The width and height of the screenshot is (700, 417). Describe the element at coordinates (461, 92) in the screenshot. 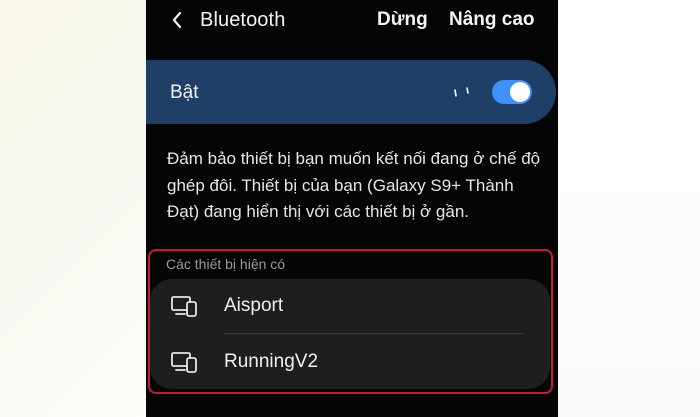

I see `scanning-spinner-icon` at that location.